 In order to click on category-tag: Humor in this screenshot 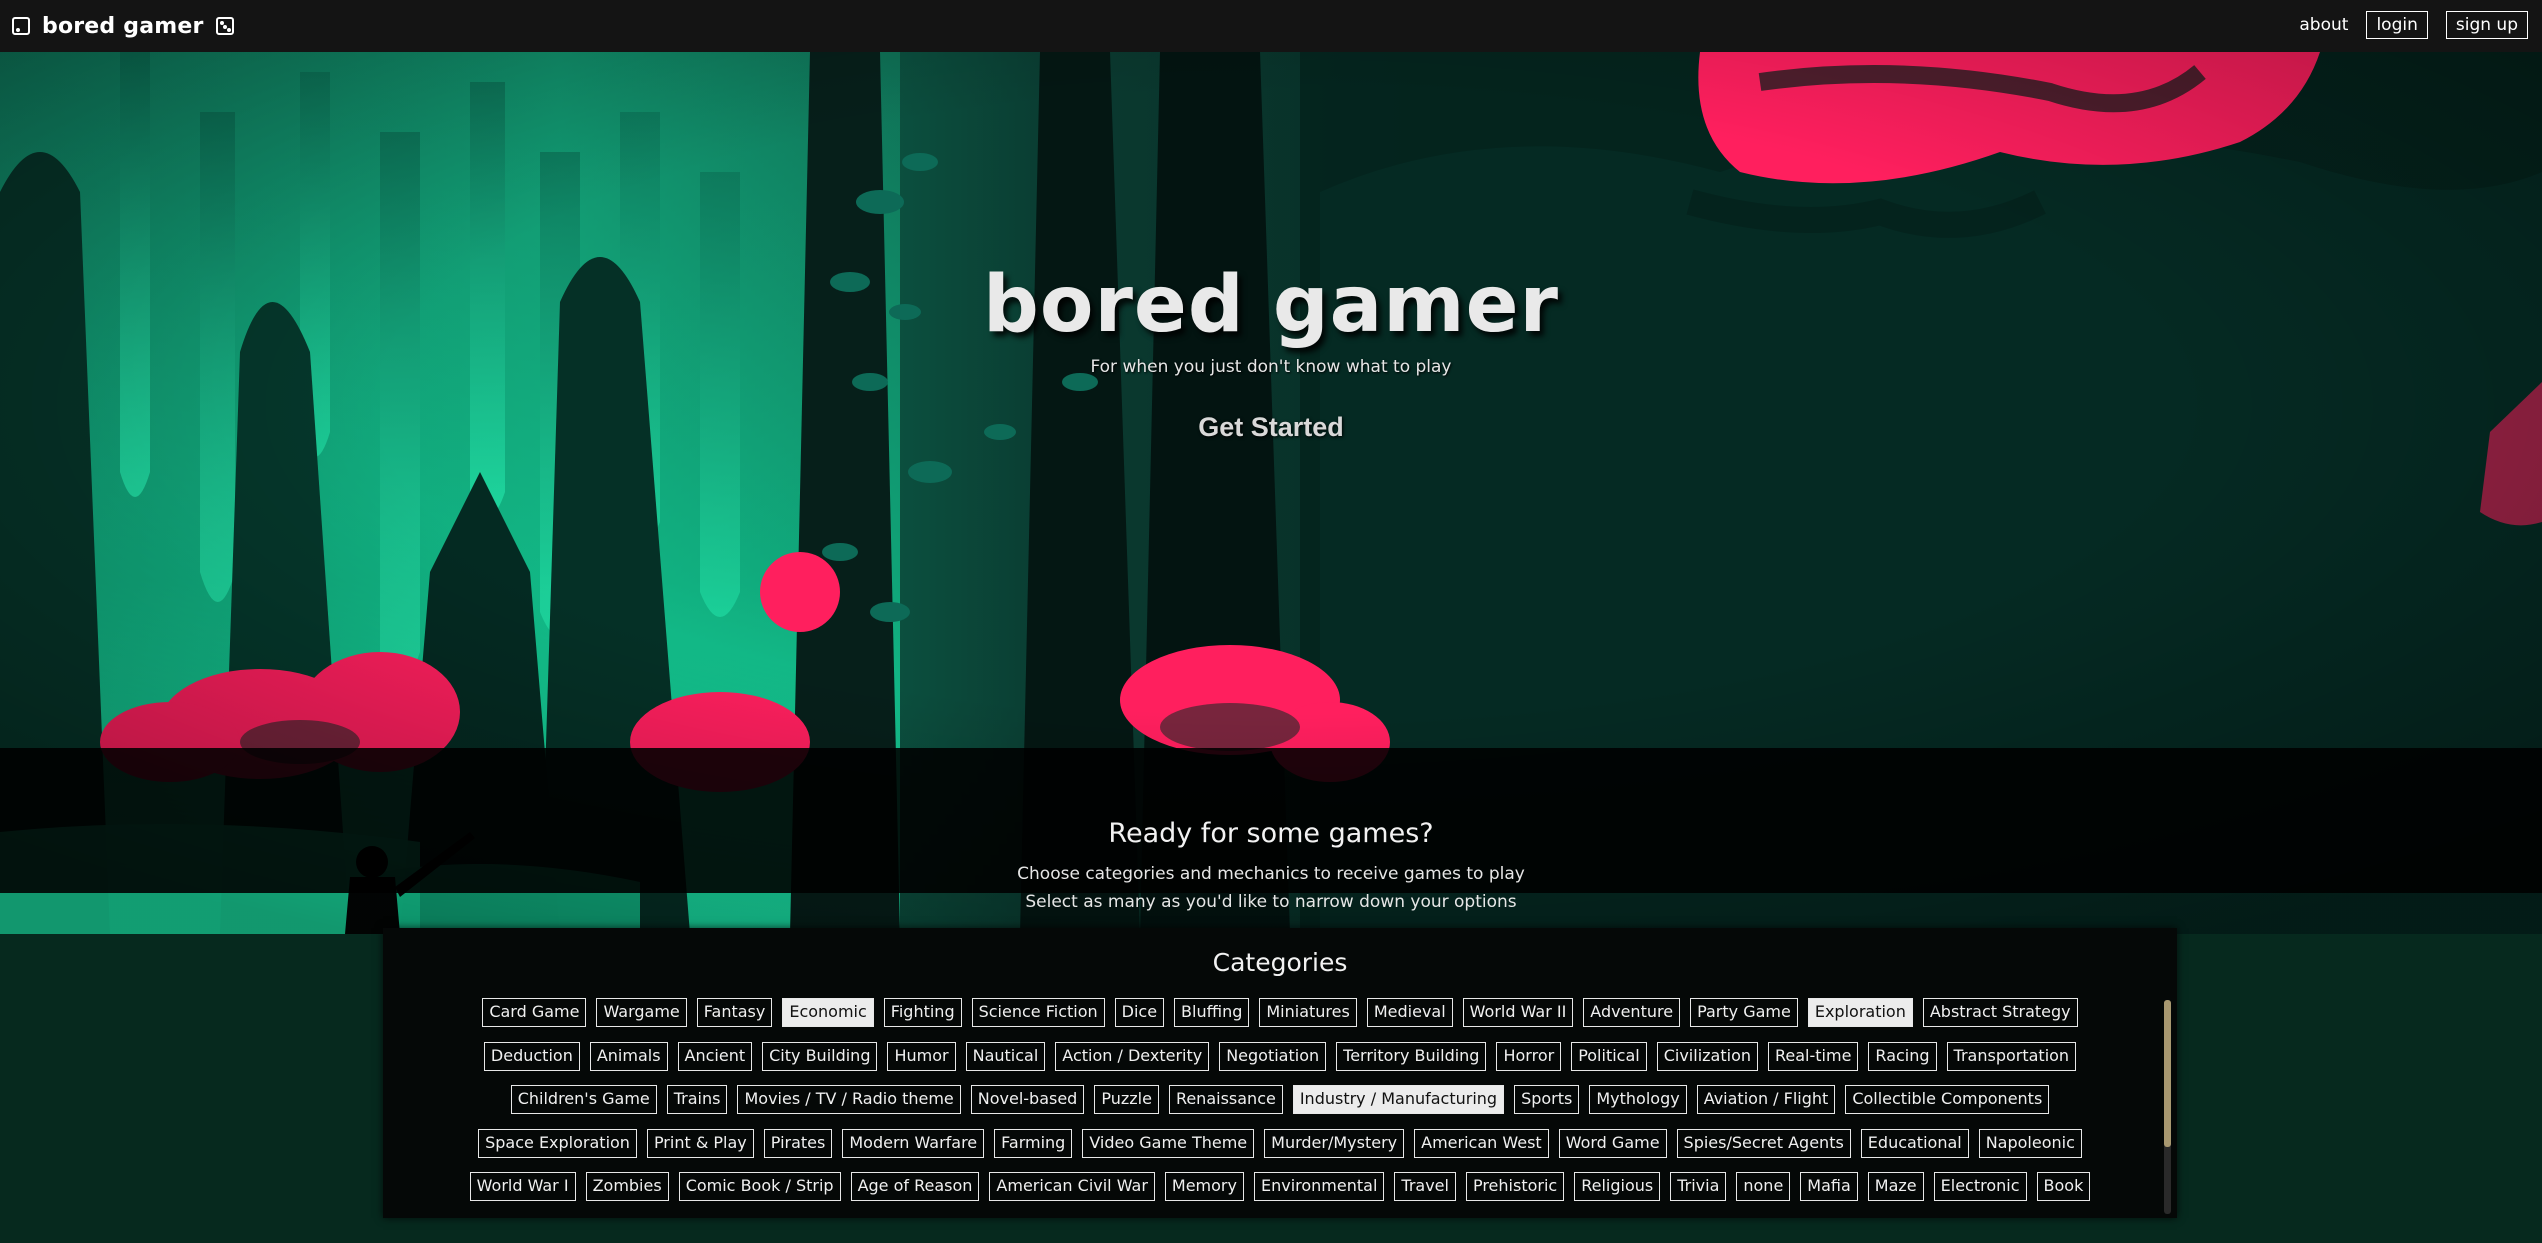, I will do `click(921, 1056)`.